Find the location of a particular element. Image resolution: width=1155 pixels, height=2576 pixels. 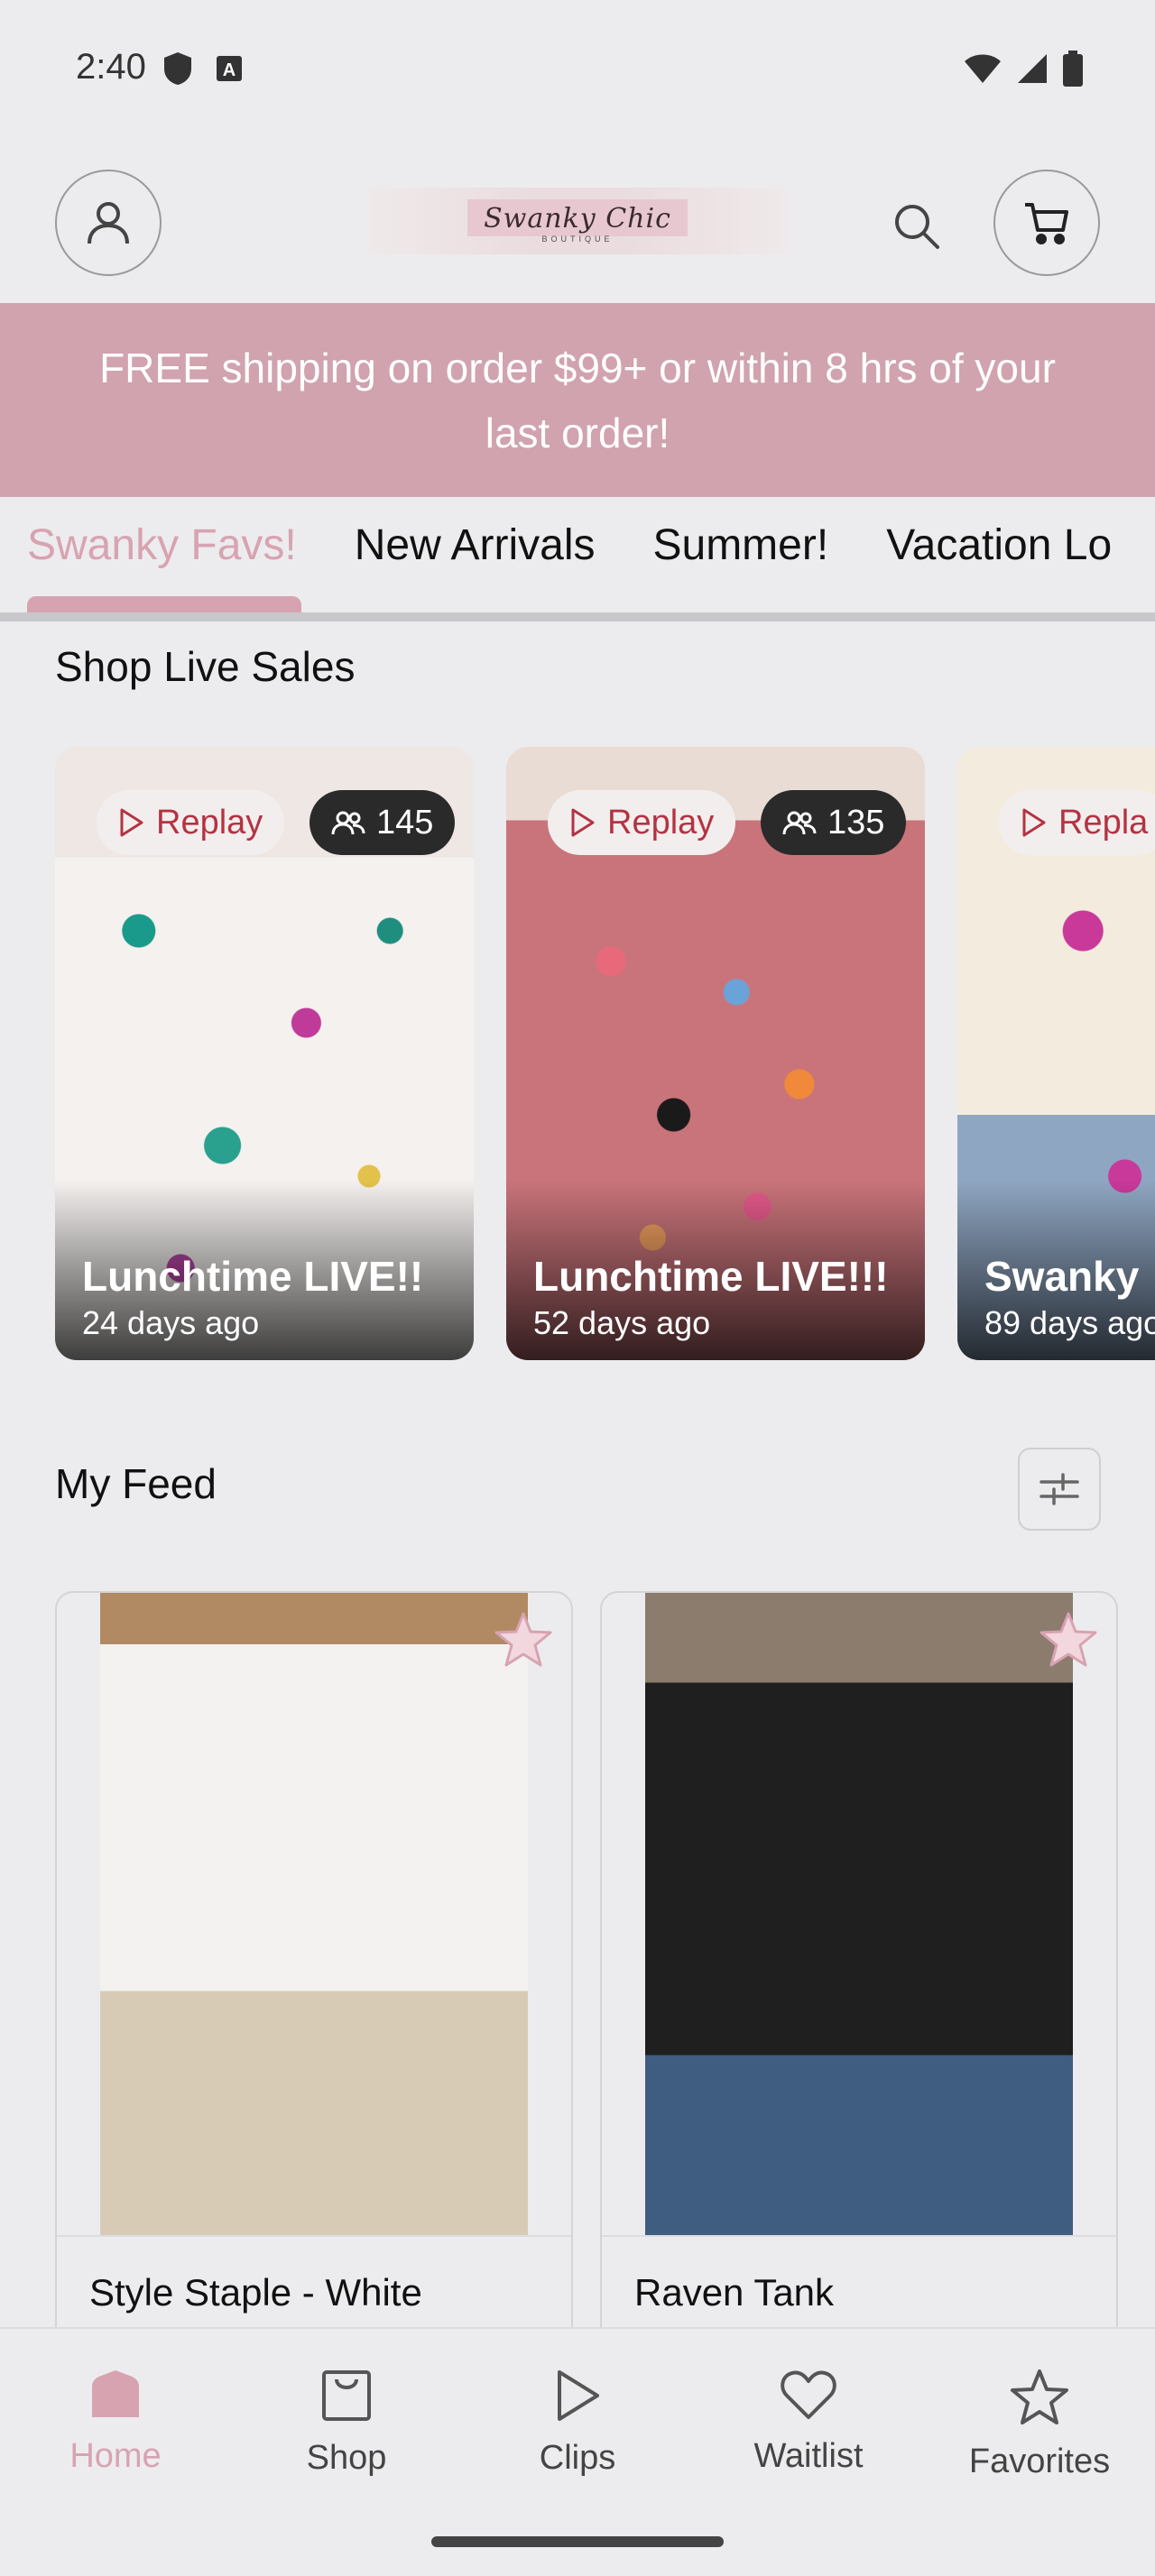

feed-filter-button is located at coordinates (1059, 1489).